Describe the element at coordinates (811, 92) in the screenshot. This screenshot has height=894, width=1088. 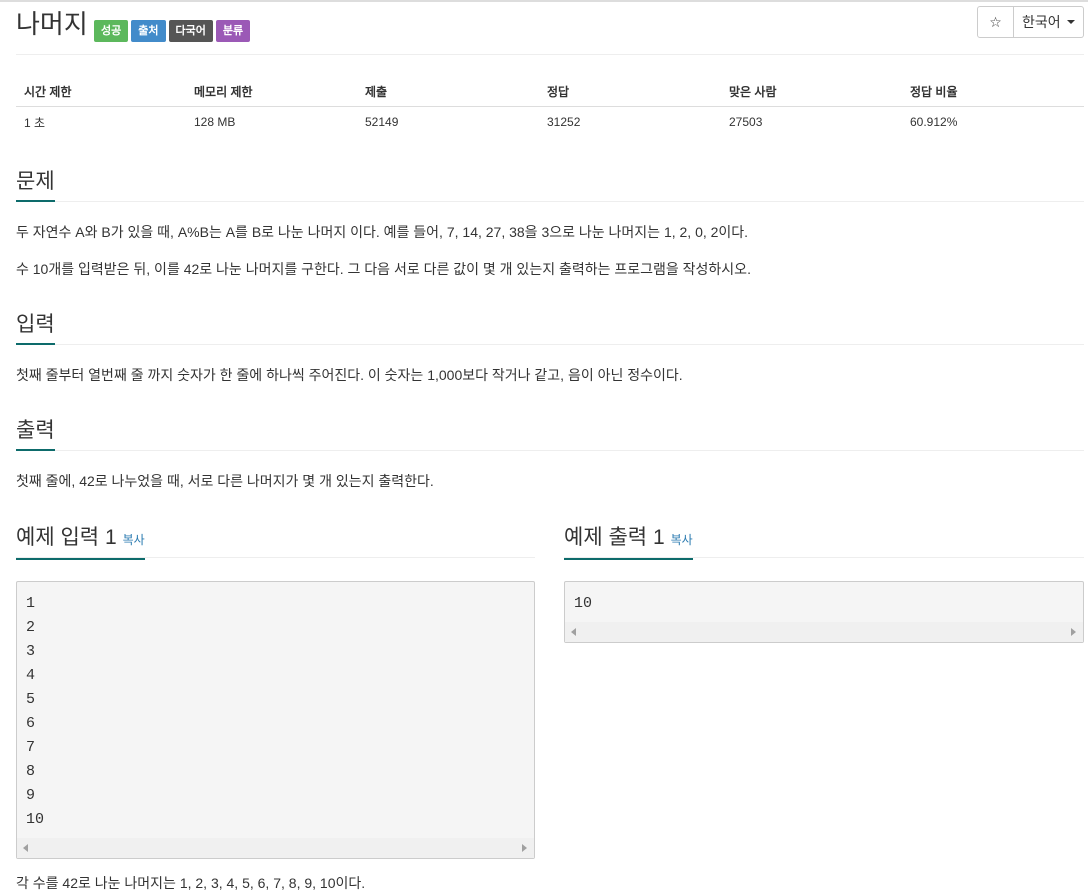
I see `col-solved-users: 맞은 사람` at that location.